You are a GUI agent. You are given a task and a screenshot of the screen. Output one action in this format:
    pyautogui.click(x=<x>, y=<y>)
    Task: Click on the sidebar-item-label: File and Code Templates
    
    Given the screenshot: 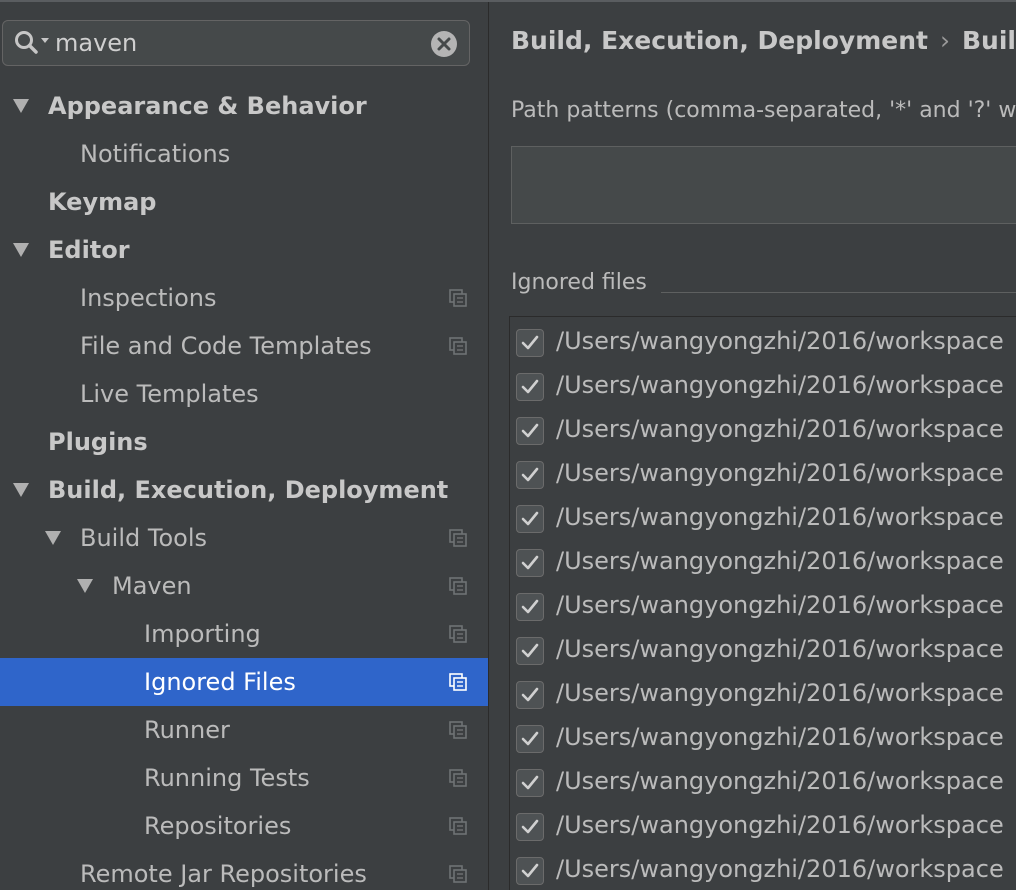 What is the action you would take?
    pyautogui.click(x=226, y=346)
    